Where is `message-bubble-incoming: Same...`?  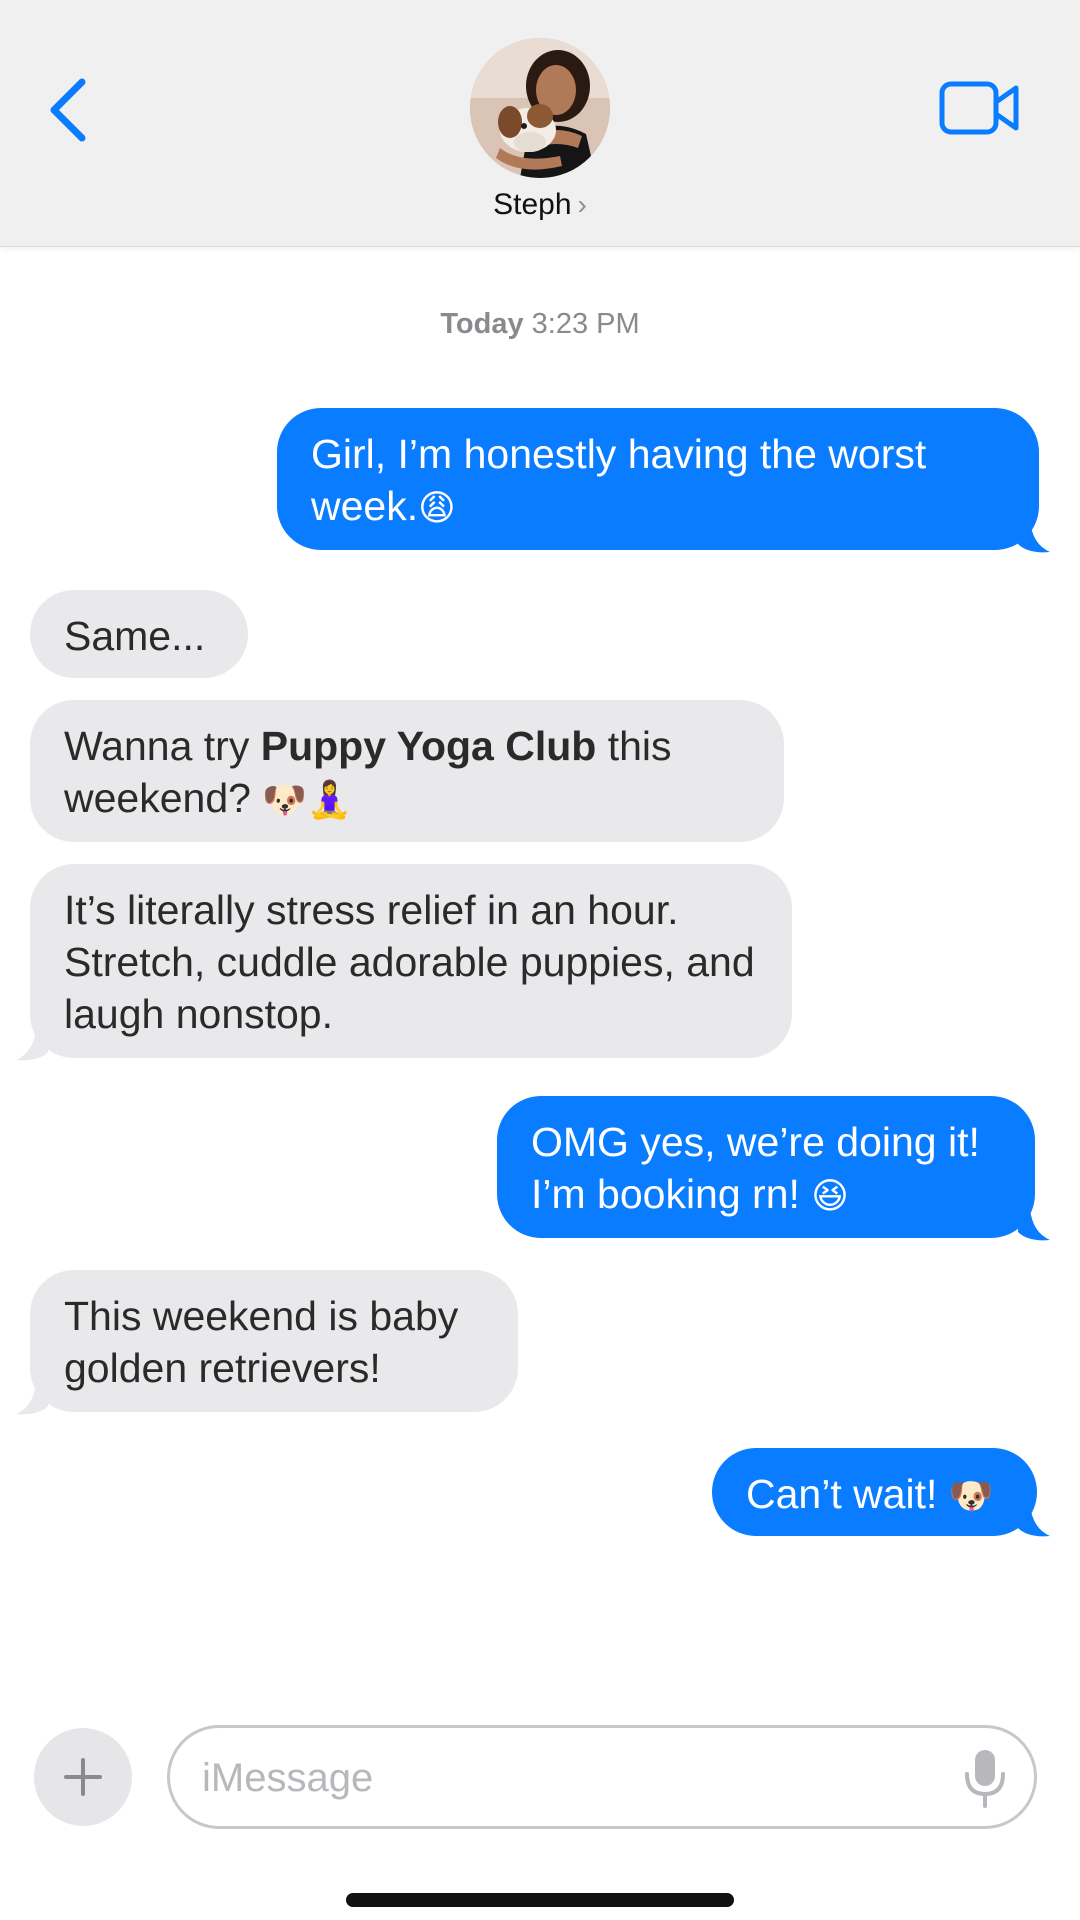 message-bubble-incoming: Same... is located at coordinates (139, 634).